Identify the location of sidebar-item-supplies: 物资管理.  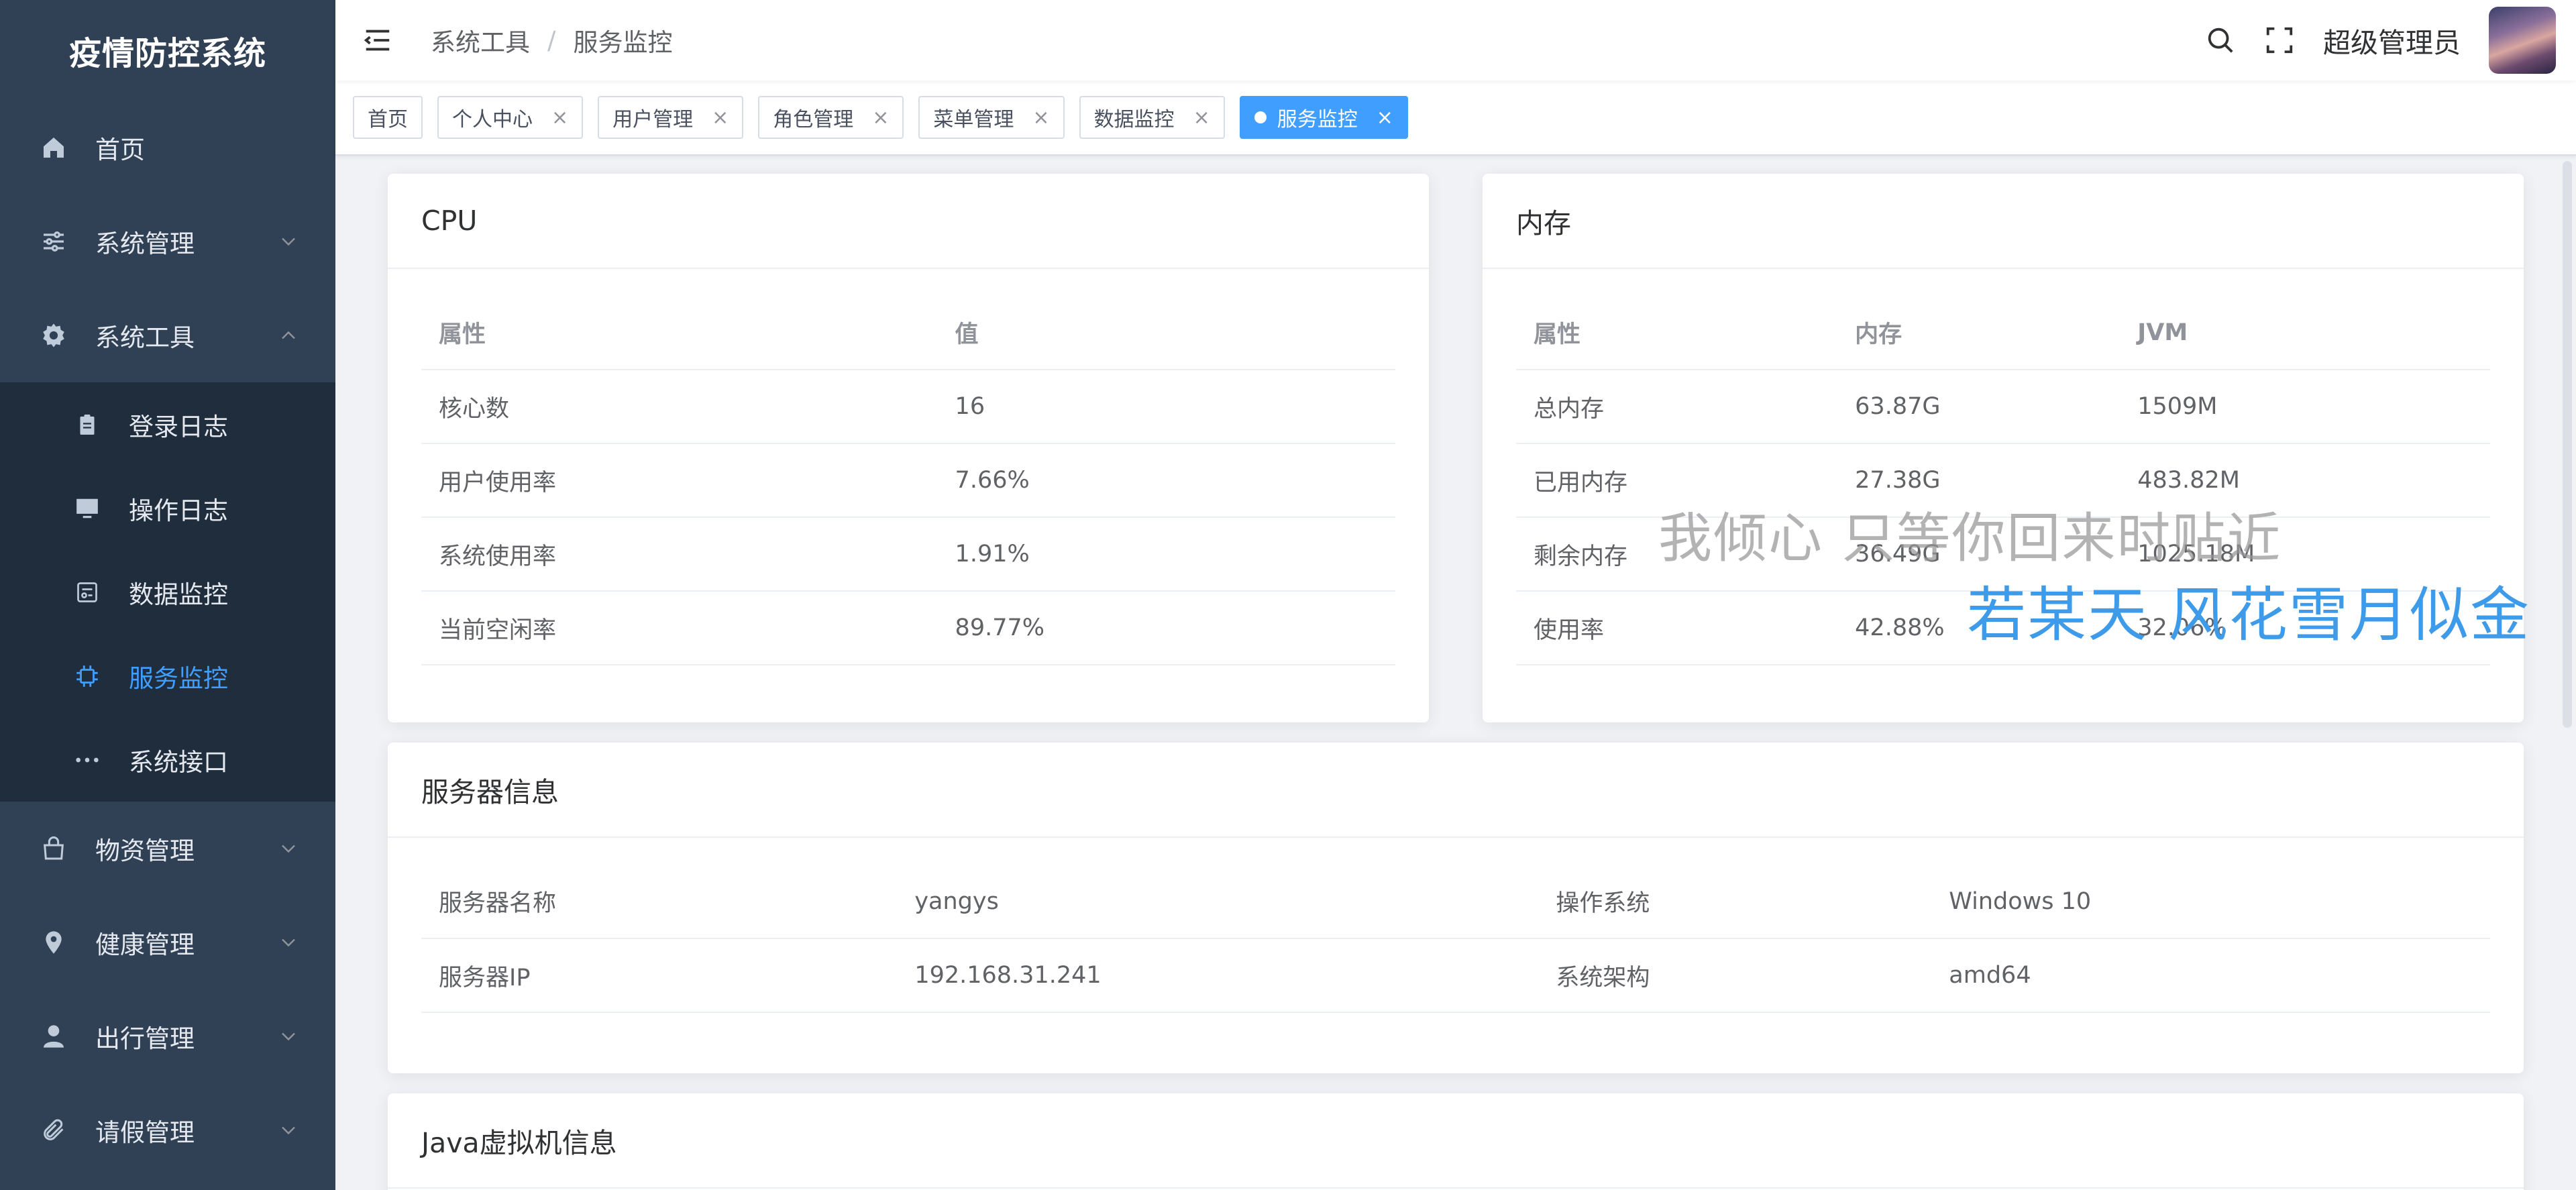
(167, 849).